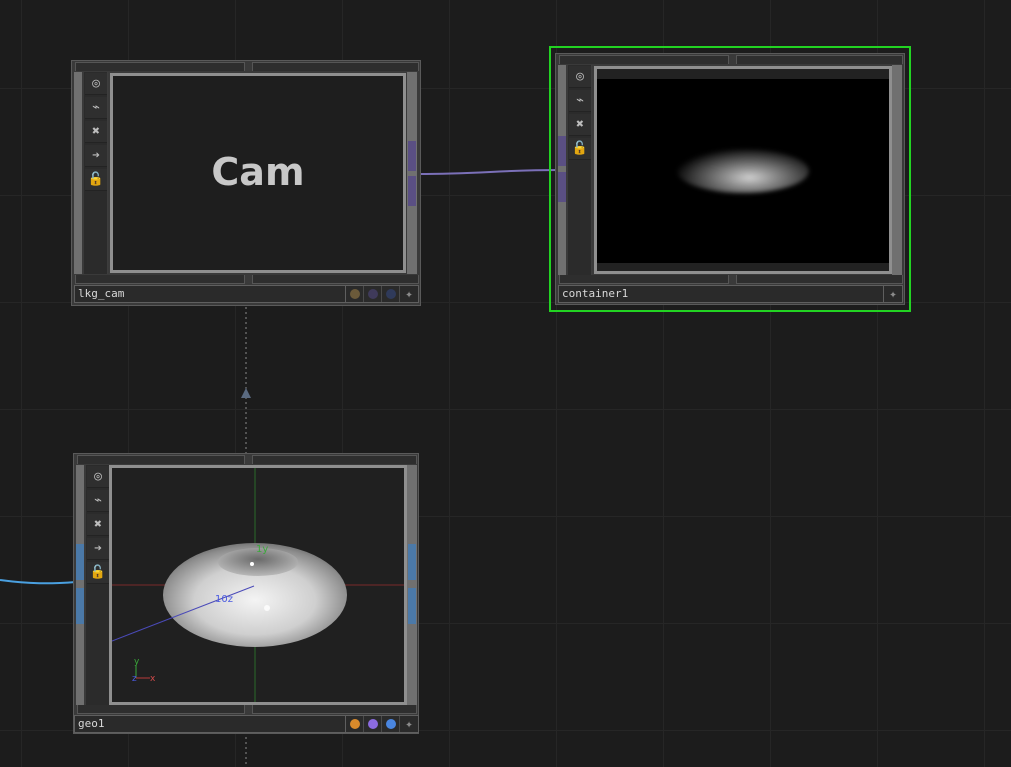  I want to click on node-label-bar: container1 ✦, so click(730, 294).